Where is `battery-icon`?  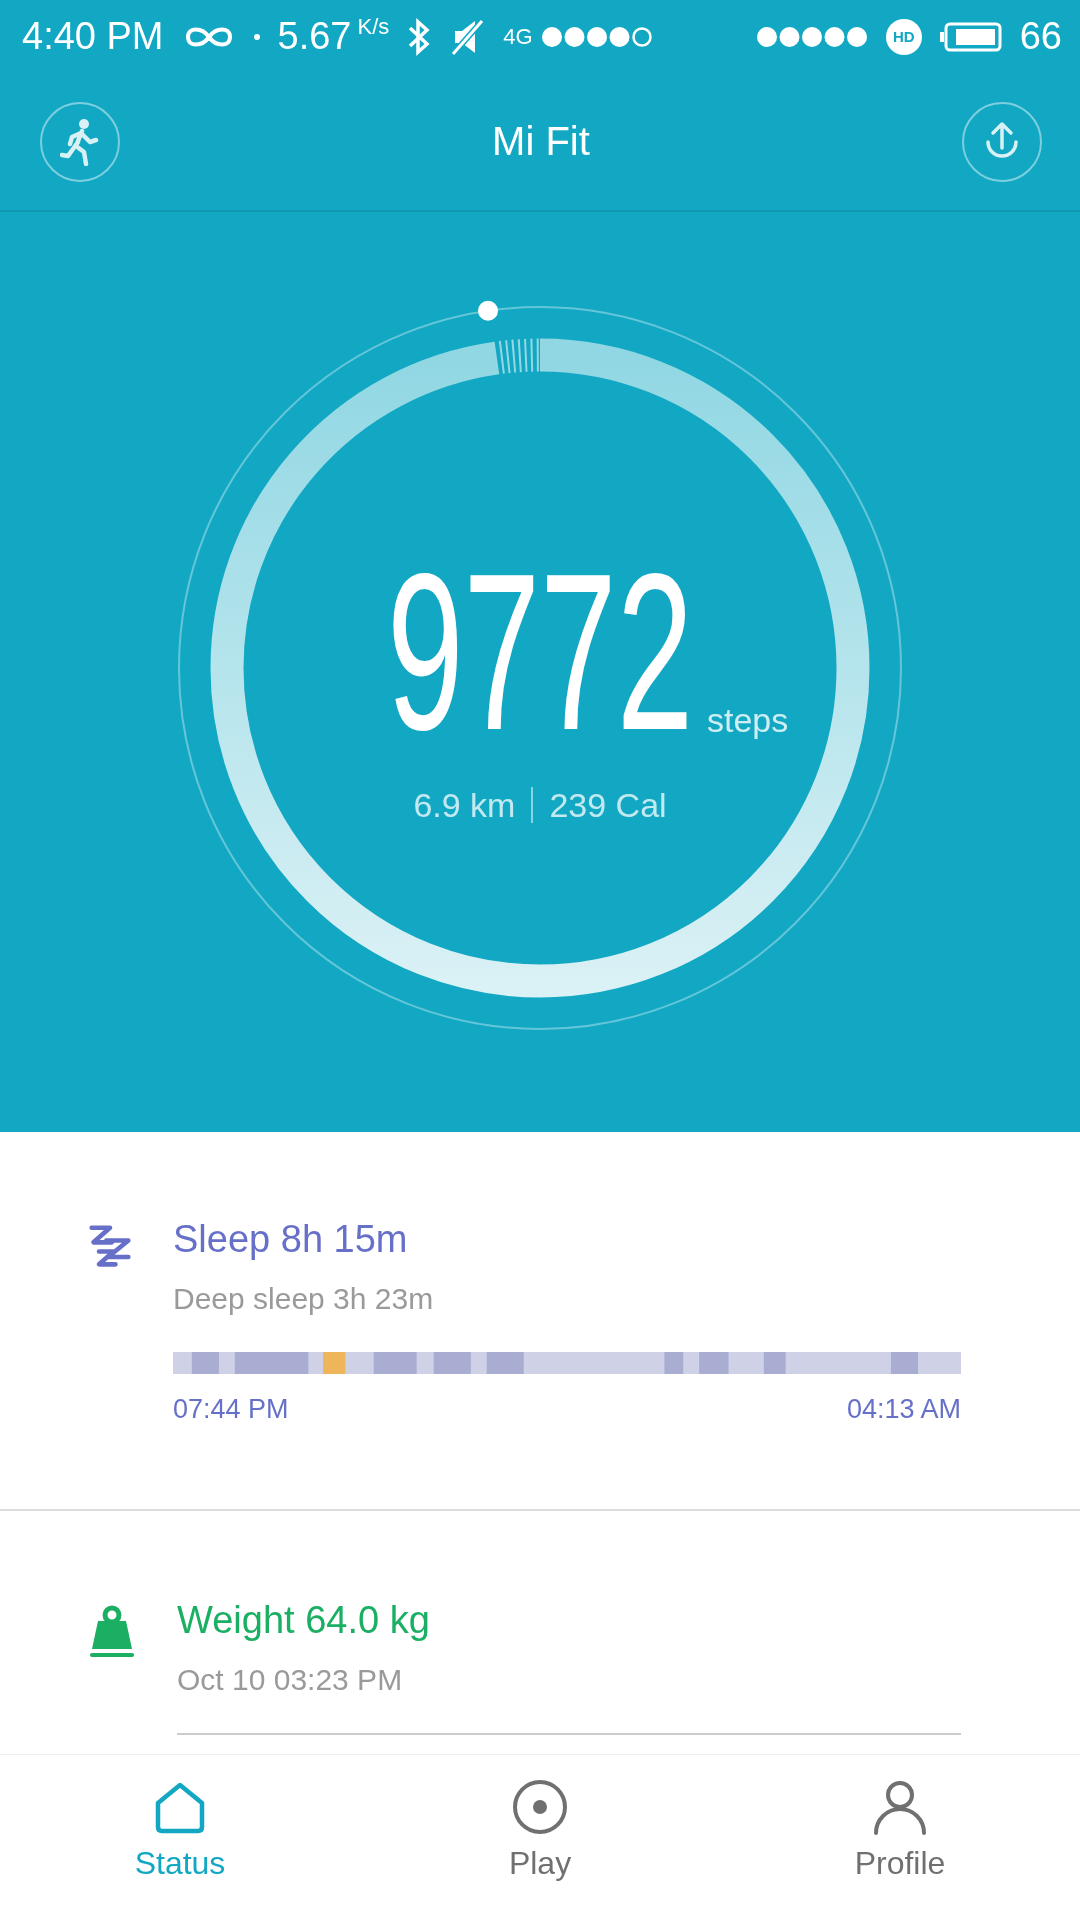
battery-icon is located at coordinates (970, 36).